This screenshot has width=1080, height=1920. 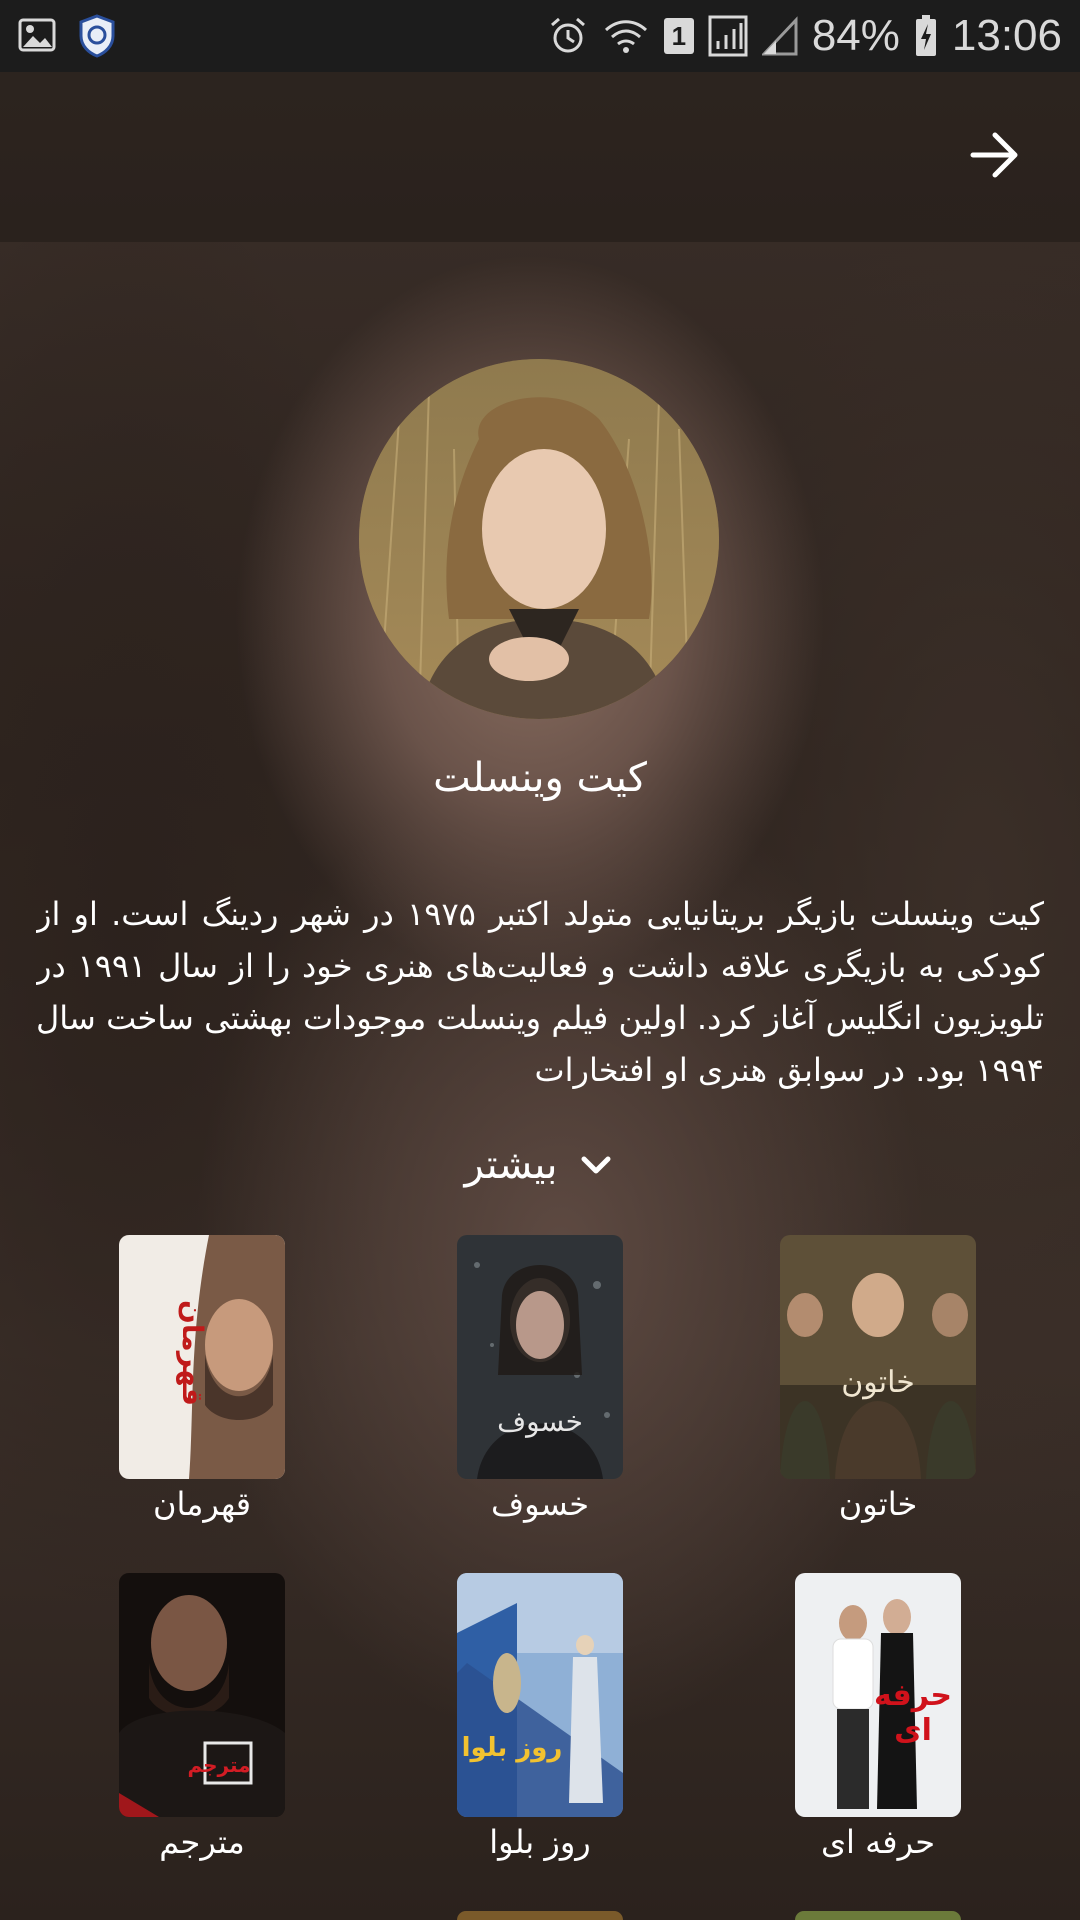 I want to click on sim-icon: 1, so click(x=678, y=36).